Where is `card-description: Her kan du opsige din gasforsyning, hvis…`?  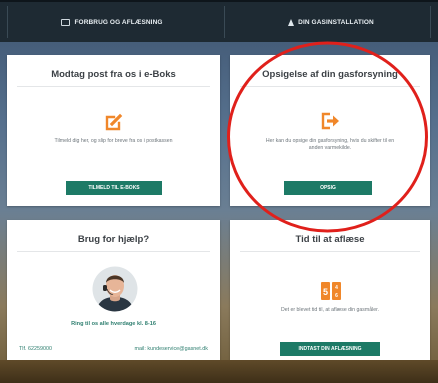 card-description: Her kan du opsige din gasforsyning, hvis… is located at coordinates (330, 145).